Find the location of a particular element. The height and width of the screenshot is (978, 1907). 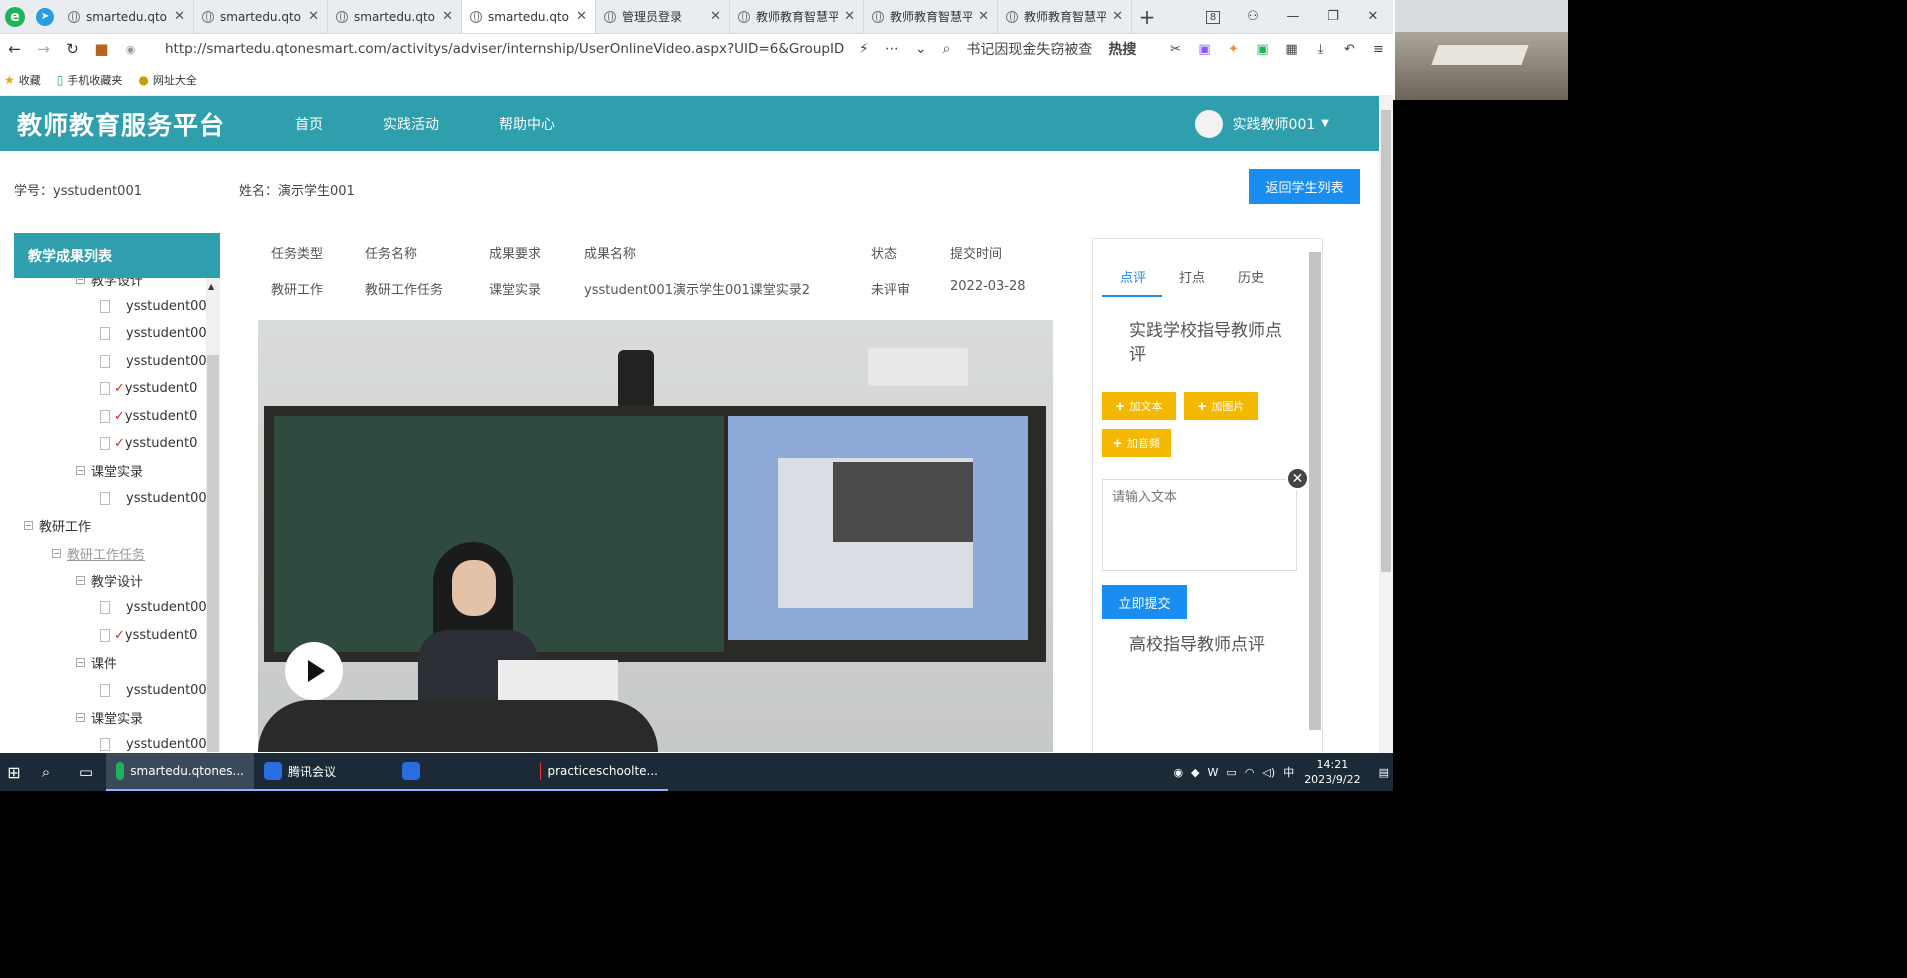

tab-history: 历史 is located at coordinates (1251, 276).